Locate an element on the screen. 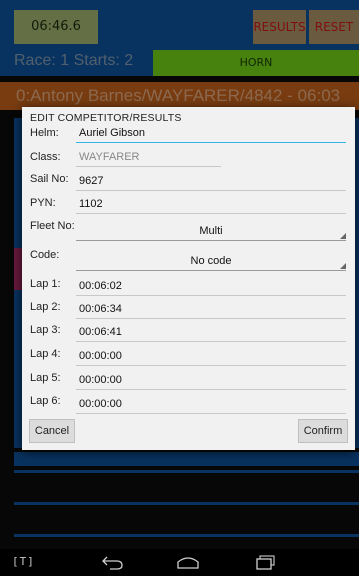 This screenshot has height=576, width=359. lap-2-input: 00:06:34 is located at coordinates (211, 309).